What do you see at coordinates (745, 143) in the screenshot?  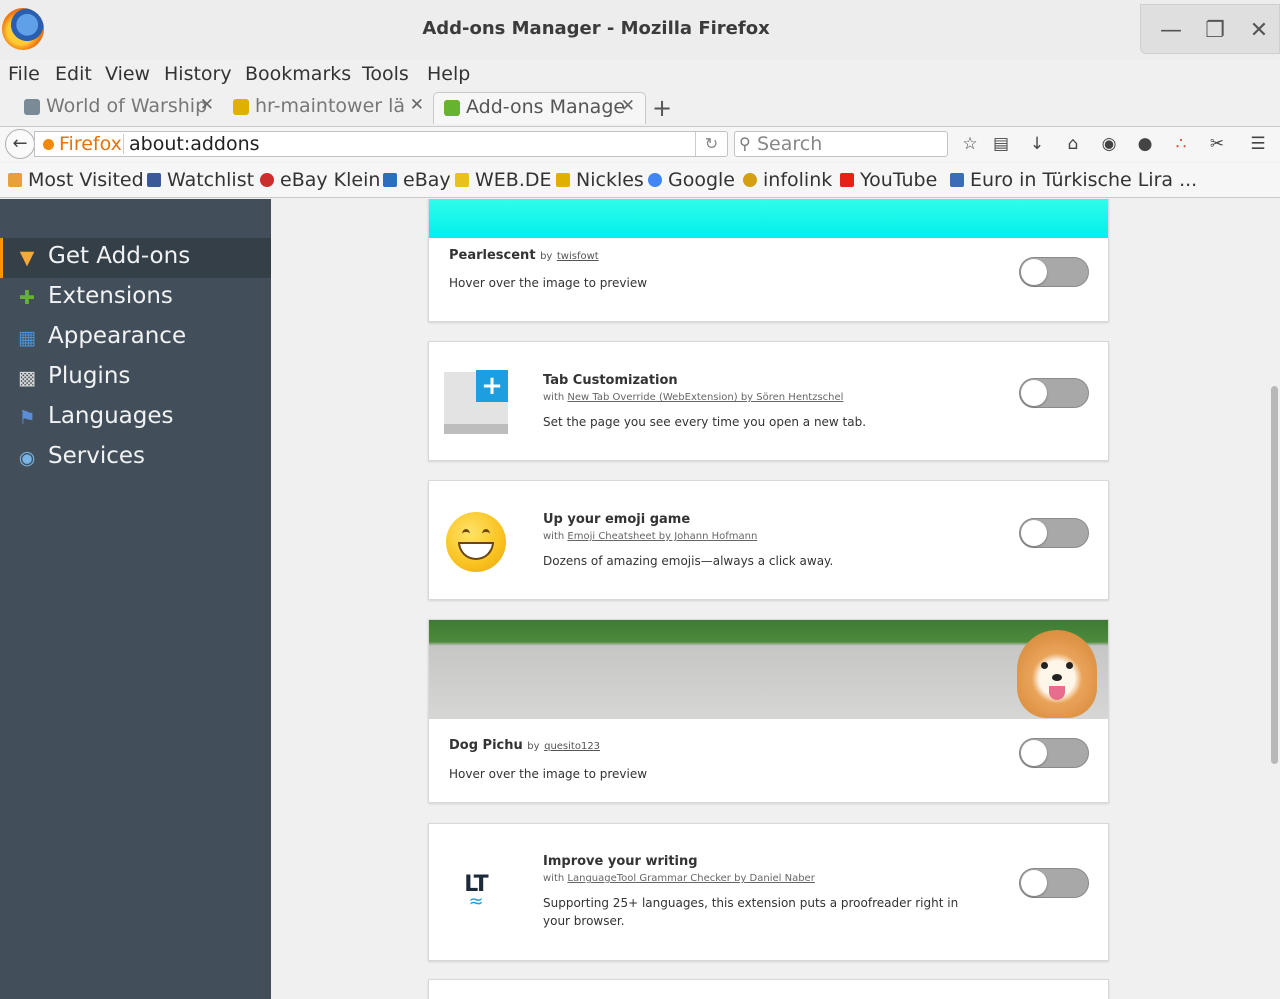 I see `search-icon: ⚲` at bounding box center [745, 143].